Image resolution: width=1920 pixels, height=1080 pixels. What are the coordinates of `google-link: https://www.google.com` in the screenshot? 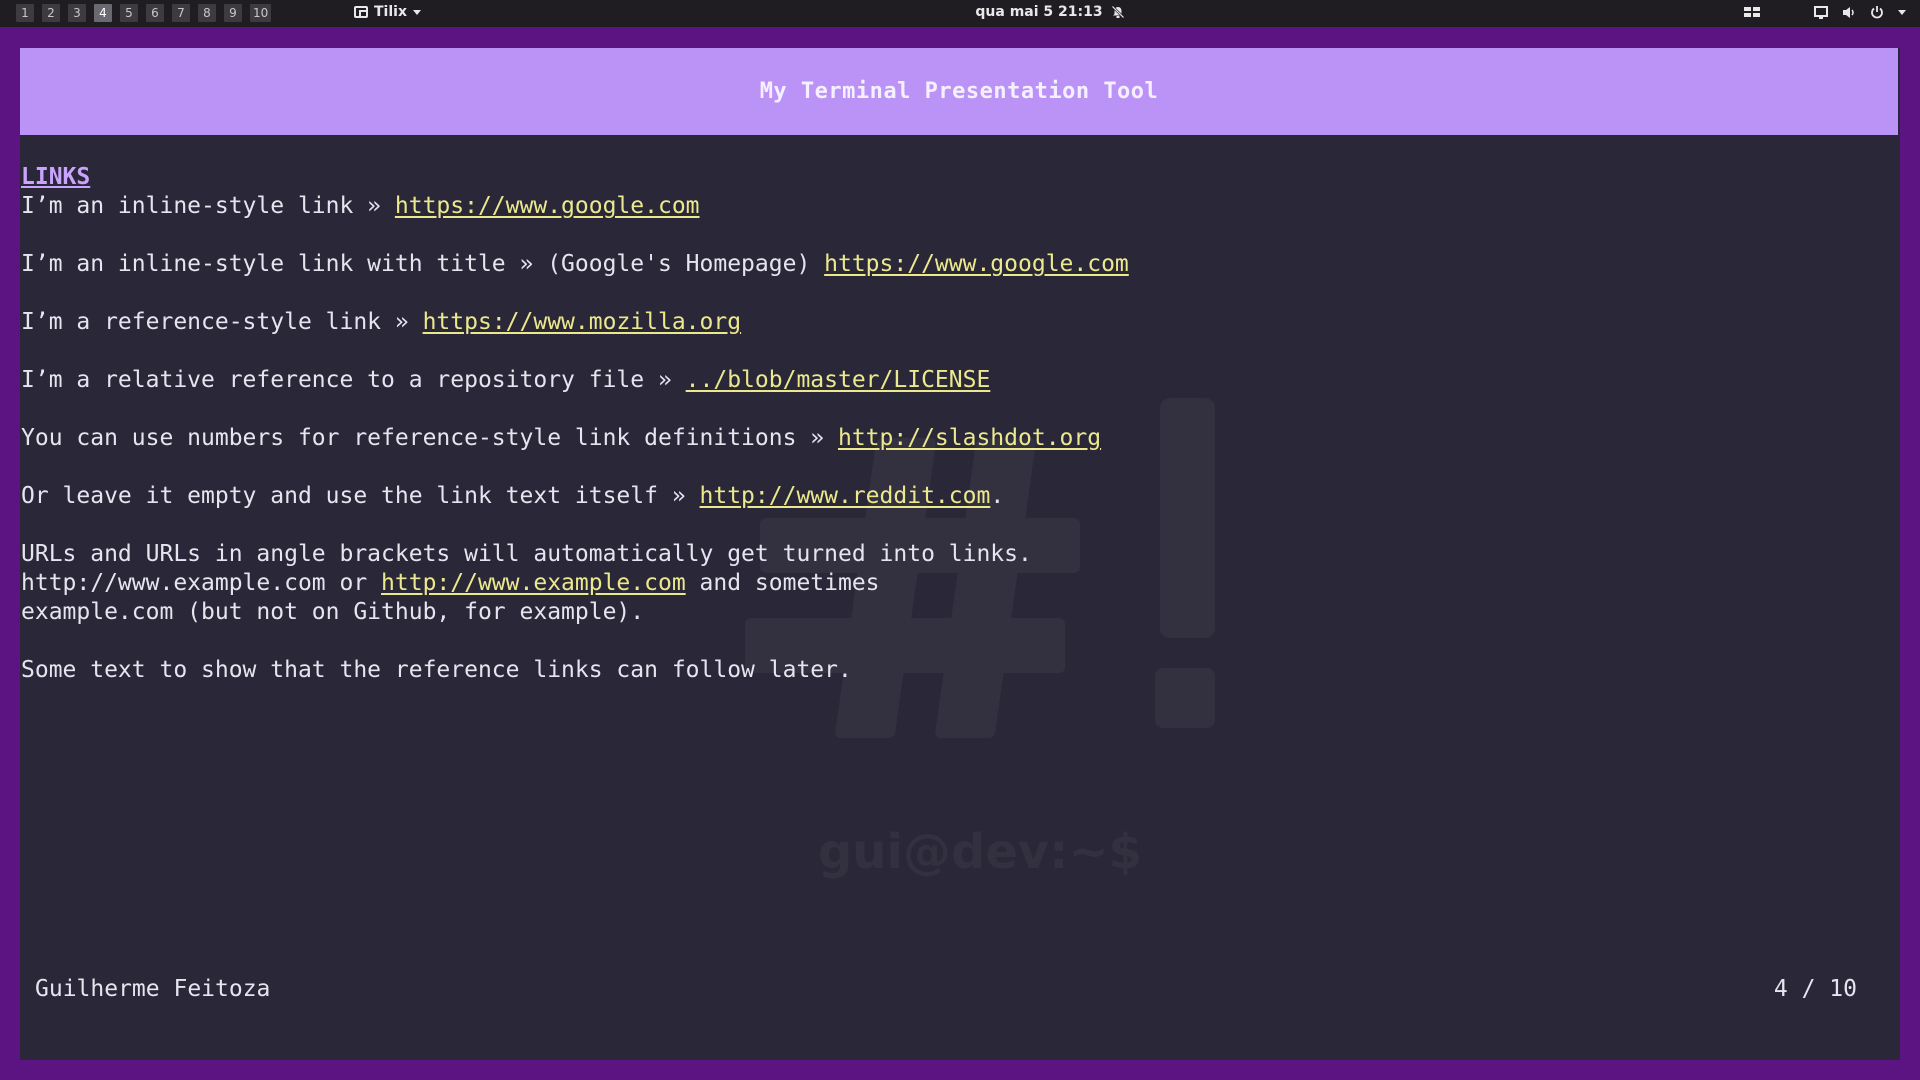 It's located at (547, 206).